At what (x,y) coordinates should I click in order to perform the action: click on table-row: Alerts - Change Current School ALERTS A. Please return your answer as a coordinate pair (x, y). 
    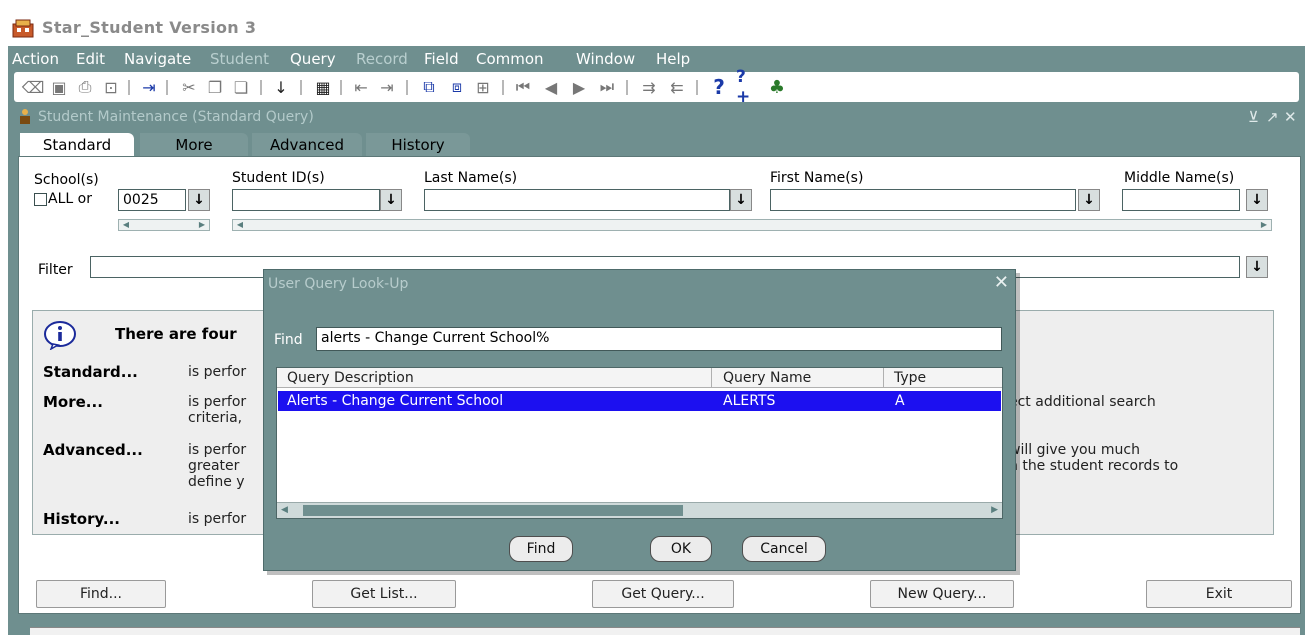
    Looking at the image, I should click on (639, 401).